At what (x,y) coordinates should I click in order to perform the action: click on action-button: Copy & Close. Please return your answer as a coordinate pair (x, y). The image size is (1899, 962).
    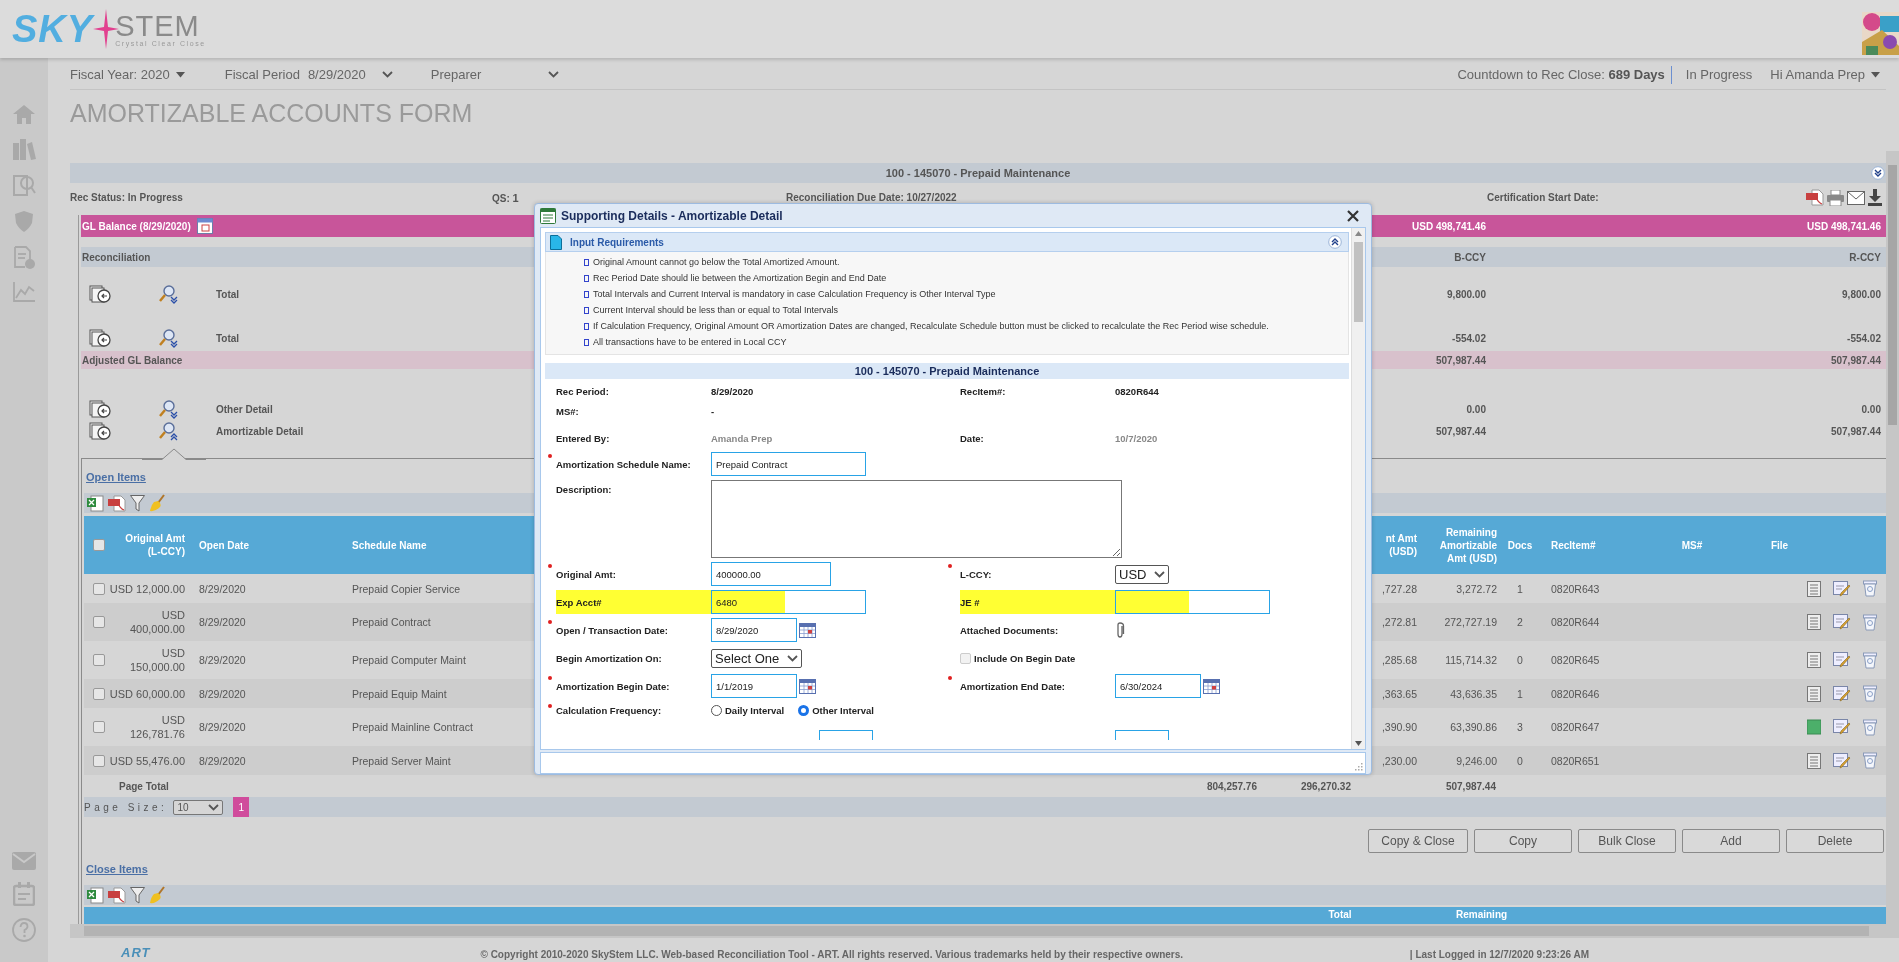
    Looking at the image, I should click on (1418, 841).